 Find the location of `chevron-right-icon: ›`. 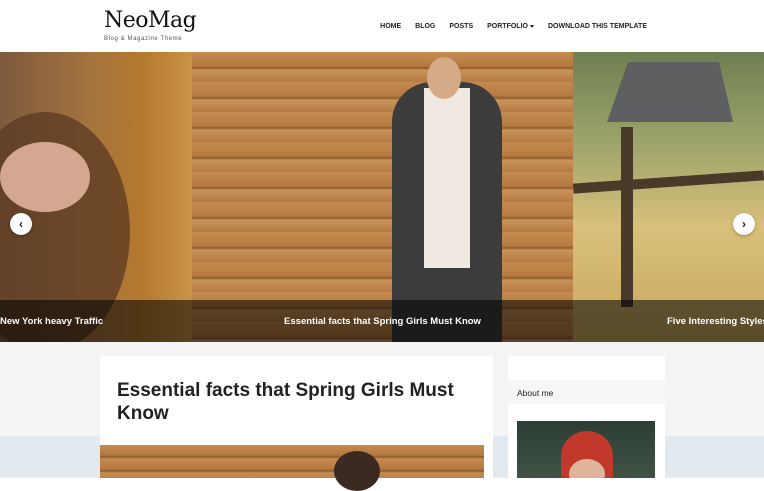

chevron-right-icon: › is located at coordinates (744, 224).